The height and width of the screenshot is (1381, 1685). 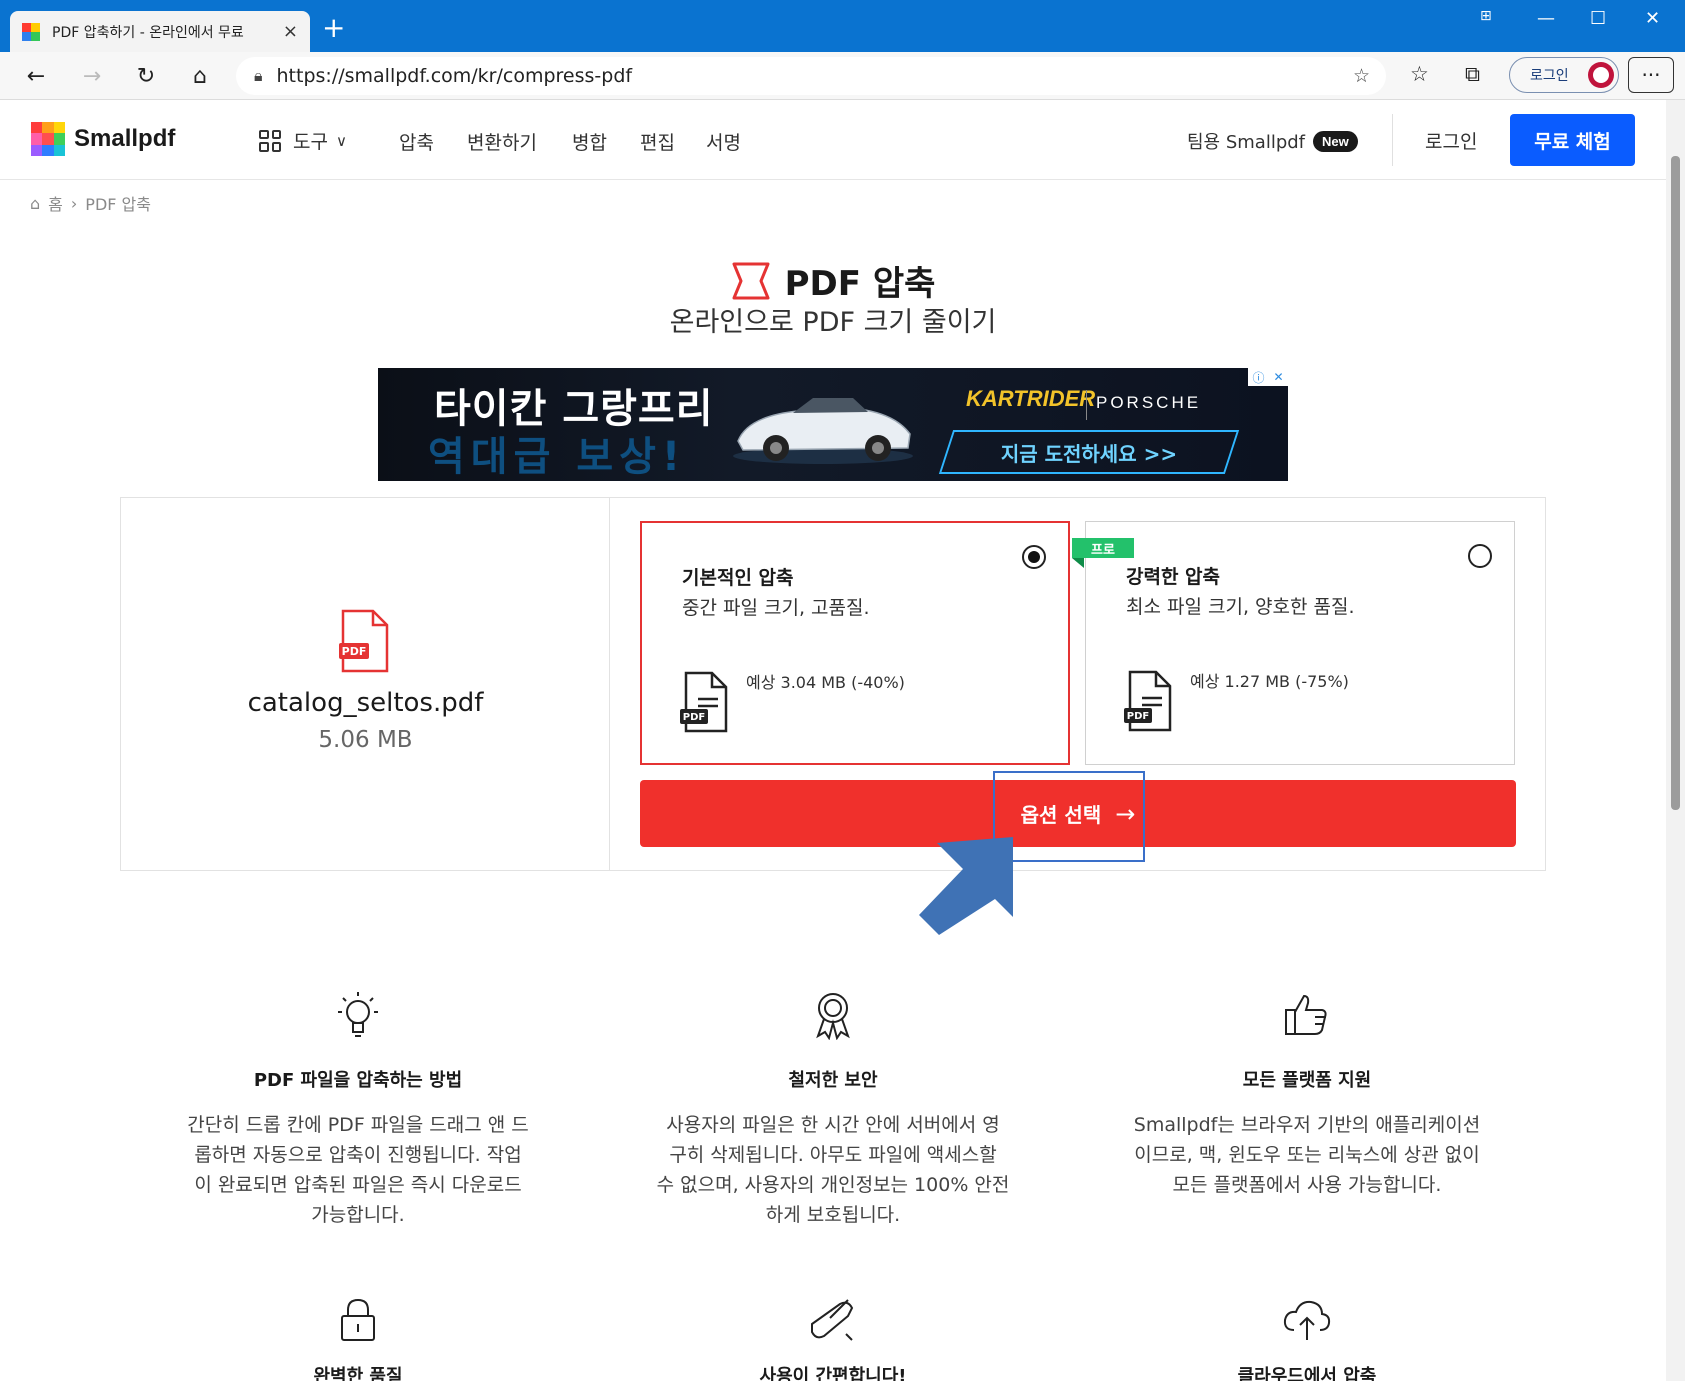 I want to click on feature-line: 사용자의 파일은 한 시간 안에 서버에서 영, so click(x=833, y=1125).